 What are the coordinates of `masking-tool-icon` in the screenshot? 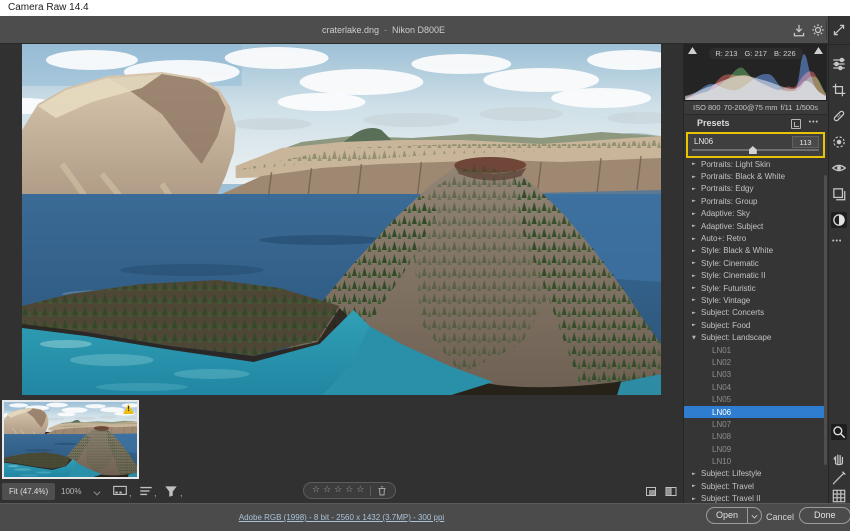 It's located at (839, 142).